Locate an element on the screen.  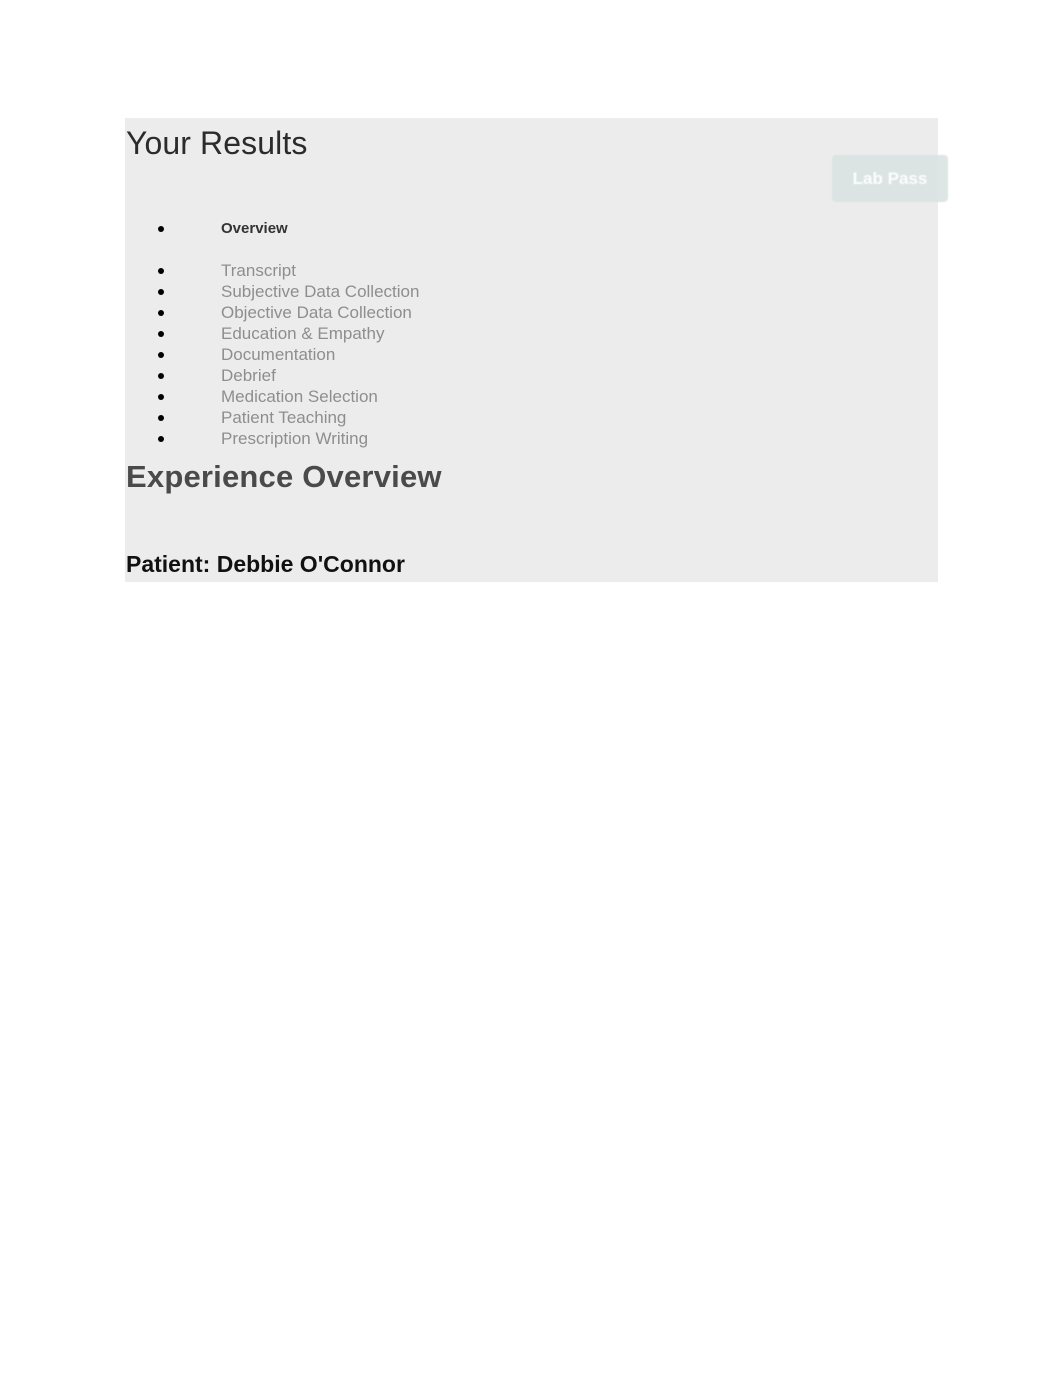
nav-item-label: Transcript is located at coordinates (258, 270).